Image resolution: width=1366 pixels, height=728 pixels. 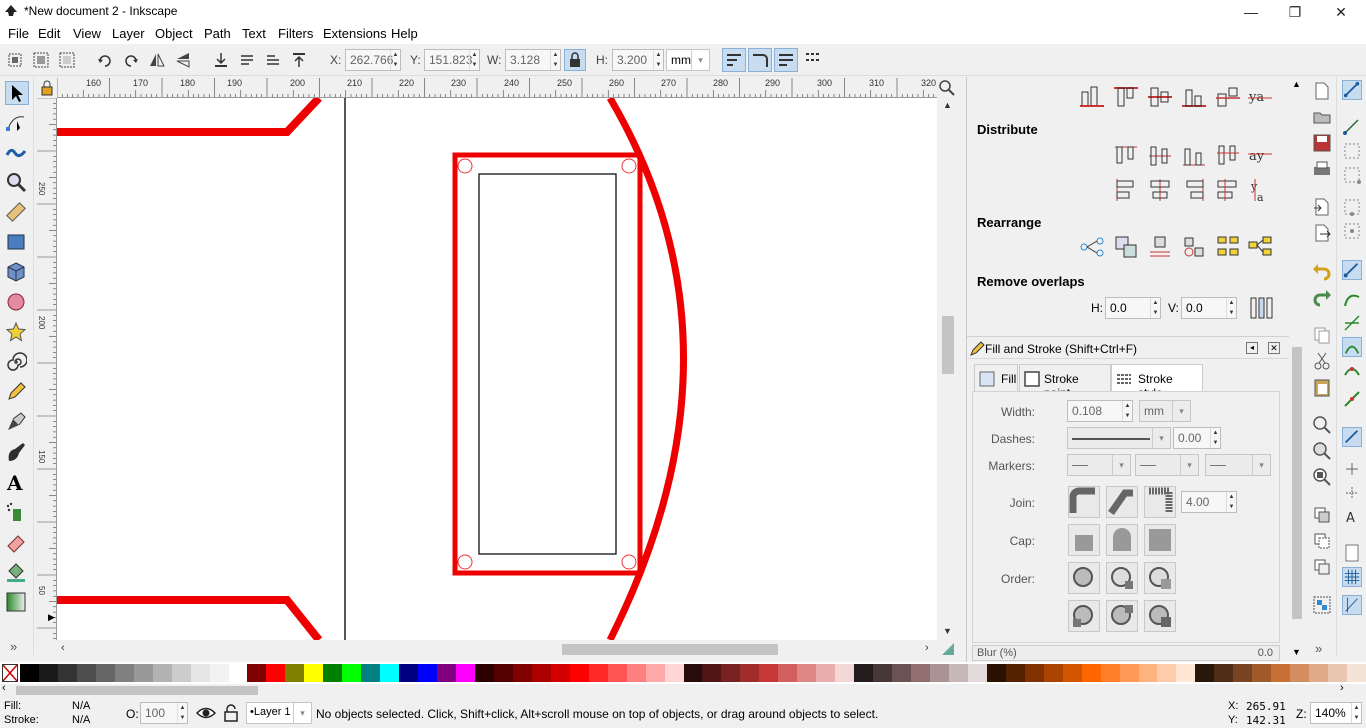 What do you see at coordinates (1297, 483) in the screenshot?
I see `dock-scroll-thumb` at bounding box center [1297, 483].